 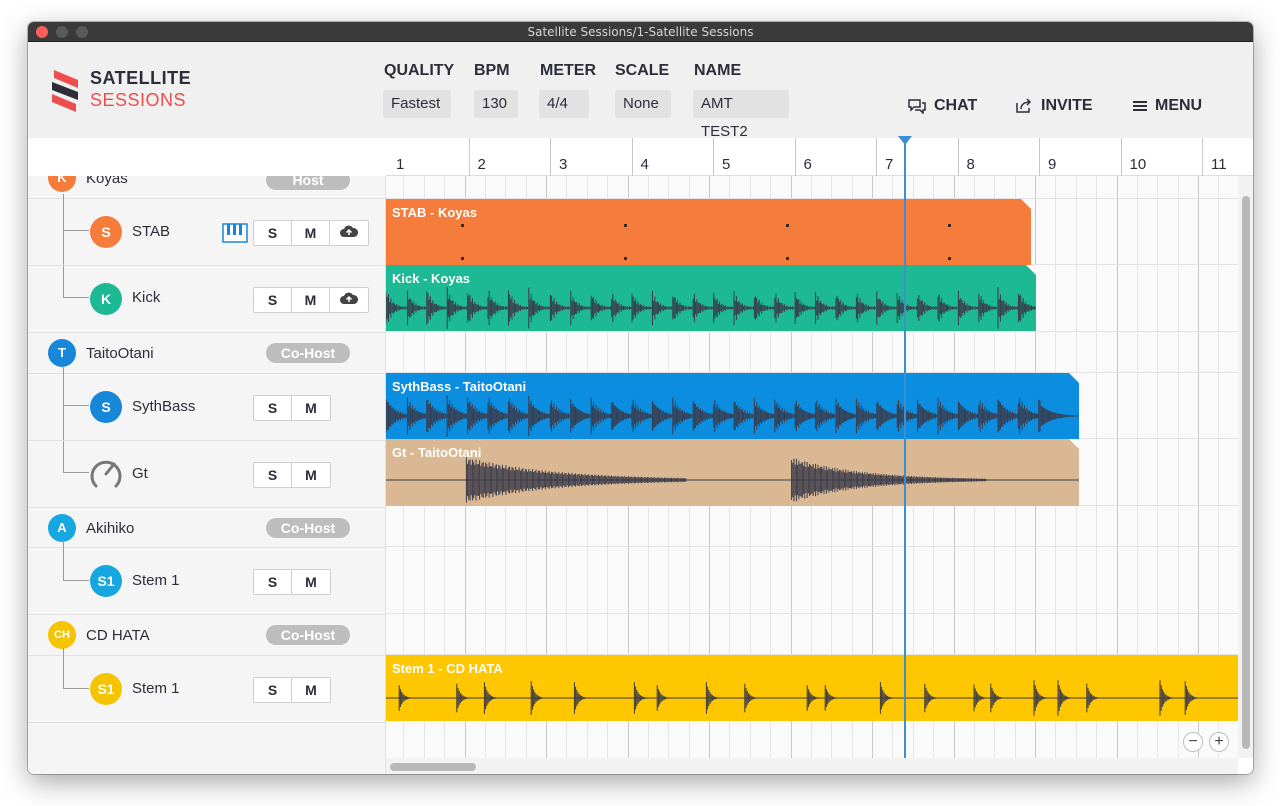 I want to click on user-row-cdhata: CH CD HATA Co-Host, so click(x=206, y=635).